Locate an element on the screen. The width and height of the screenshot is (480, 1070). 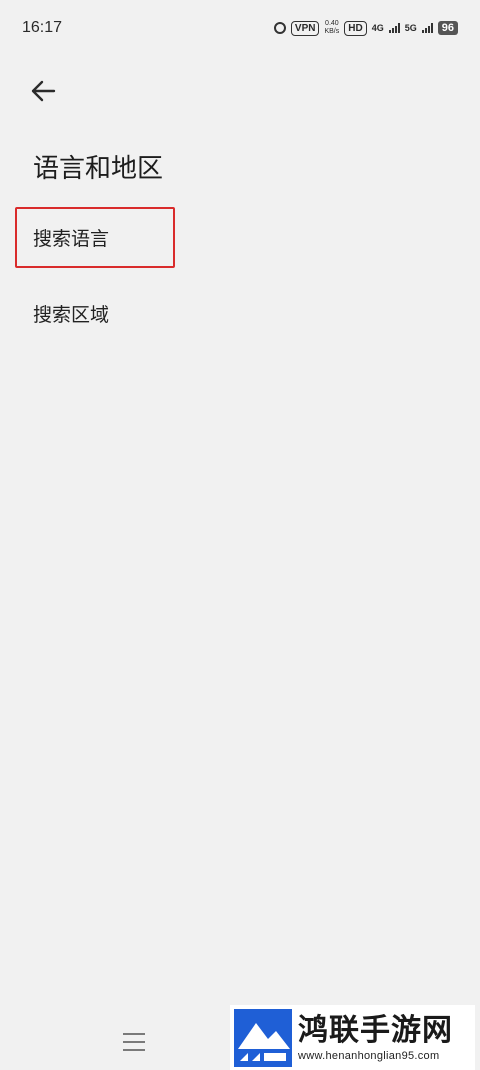
sim2-network-label: 5G is located at coordinates (410, 28).